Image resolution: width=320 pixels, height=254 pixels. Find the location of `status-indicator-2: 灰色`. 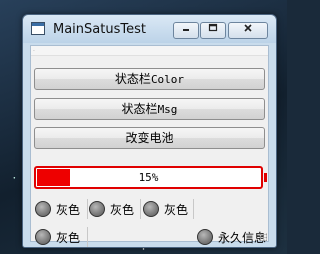

status-indicator-2: 灰色 is located at coordinates (111, 209).